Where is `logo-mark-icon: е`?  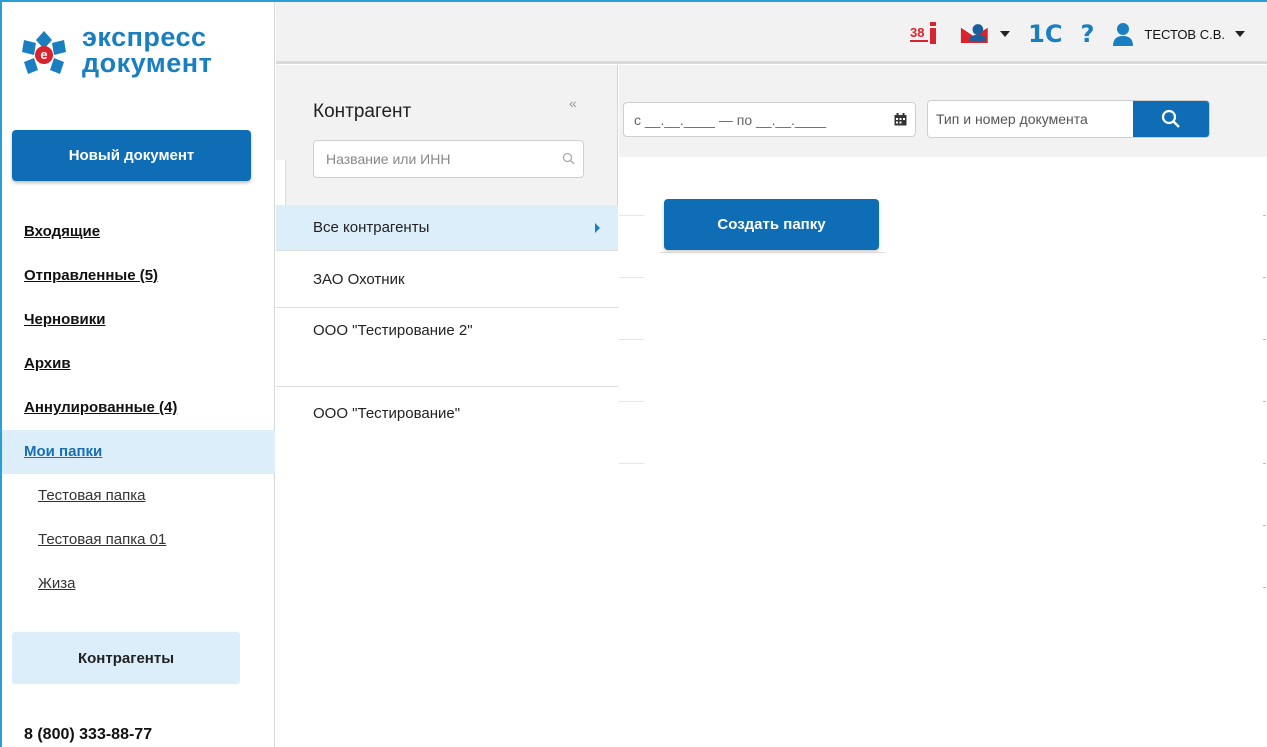
logo-mark-icon: е is located at coordinates (44, 52).